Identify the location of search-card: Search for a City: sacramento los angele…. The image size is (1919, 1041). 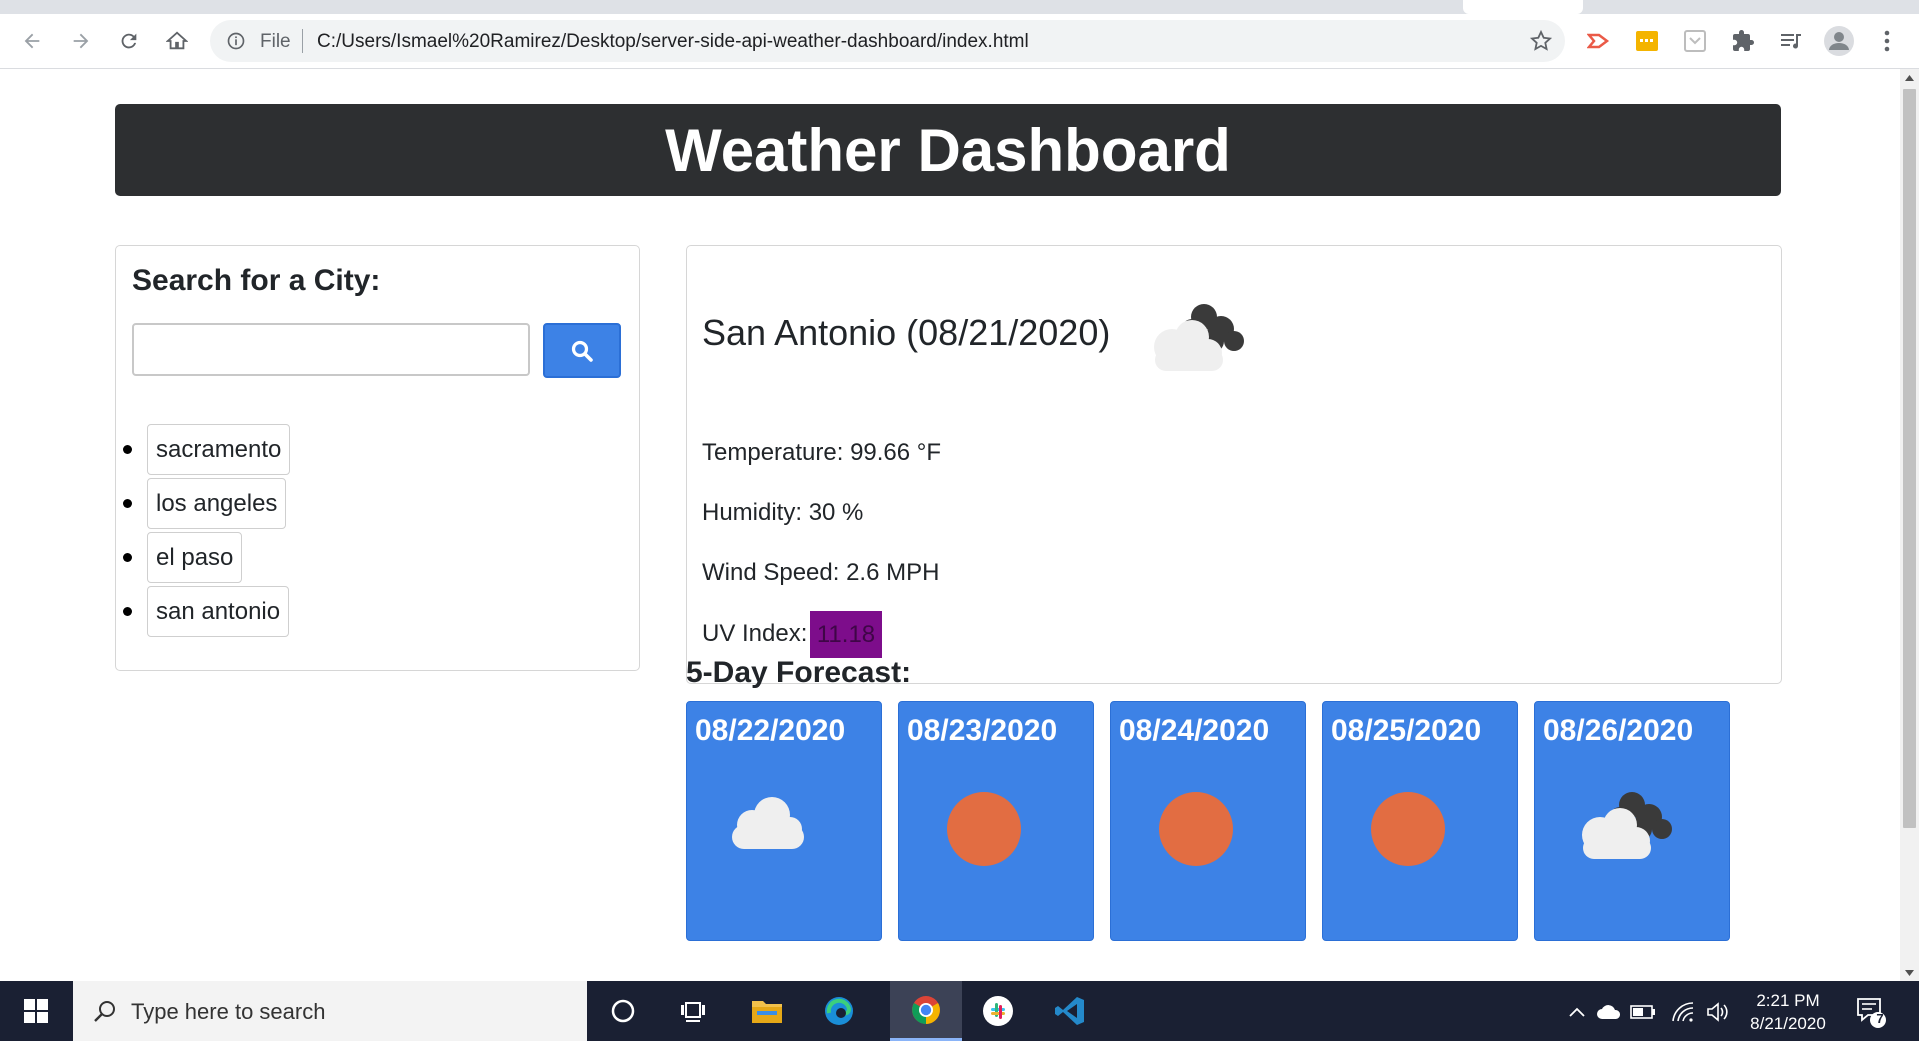
(377, 458).